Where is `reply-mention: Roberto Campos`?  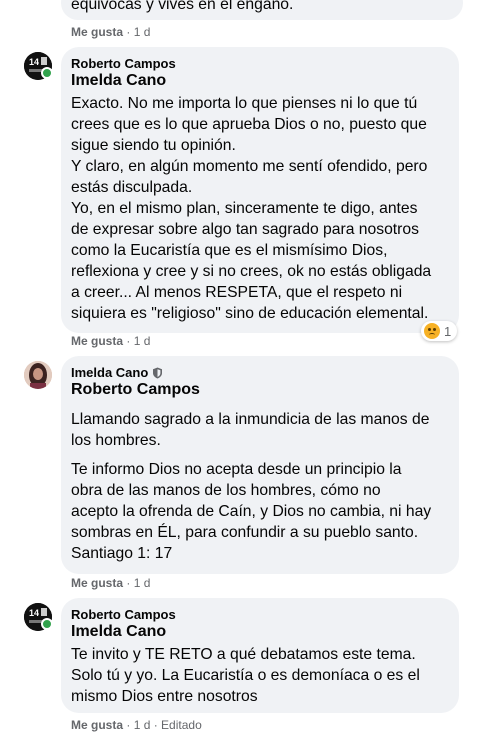
reply-mention: Roberto Campos is located at coordinates (135, 390).